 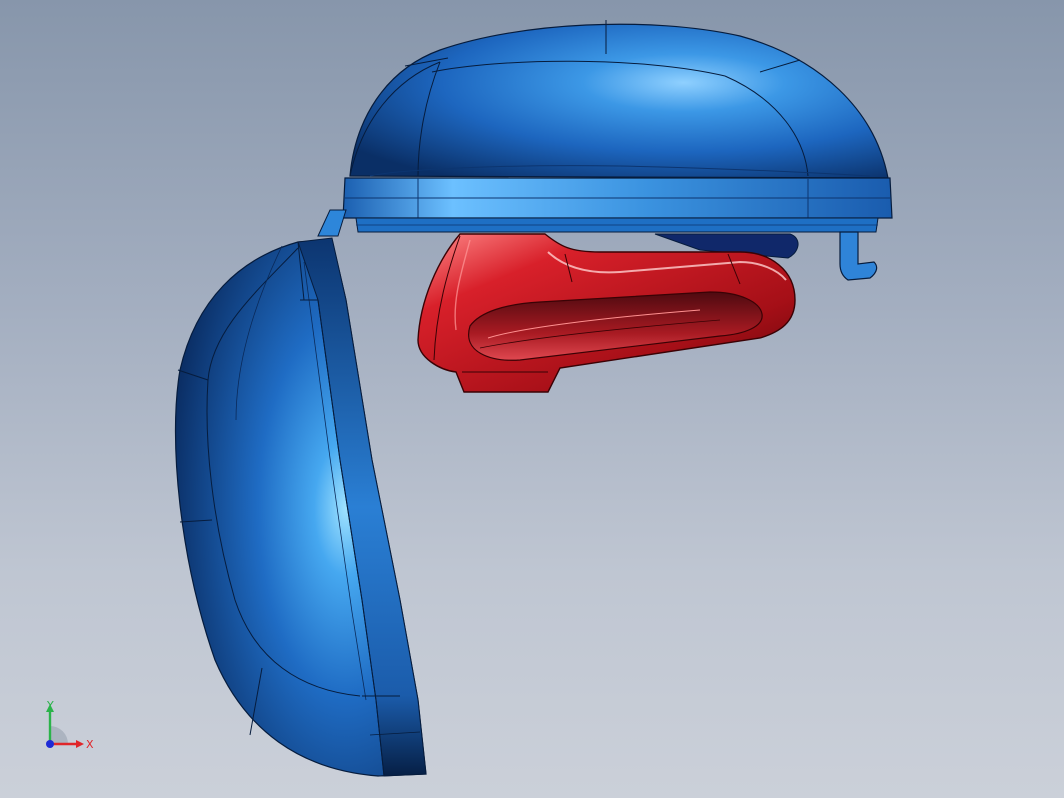 What do you see at coordinates (50, 705) in the screenshot?
I see `y-axis-label: Y` at bounding box center [50, 705].